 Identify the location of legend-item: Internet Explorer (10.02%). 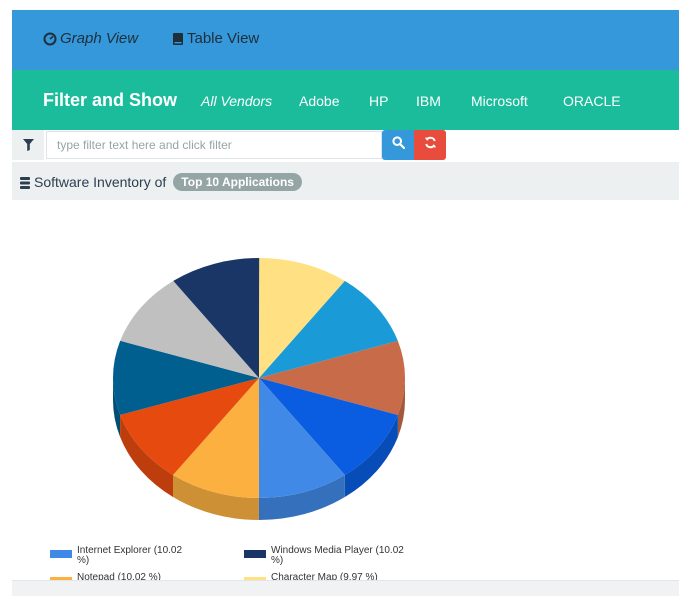
(129, 556).